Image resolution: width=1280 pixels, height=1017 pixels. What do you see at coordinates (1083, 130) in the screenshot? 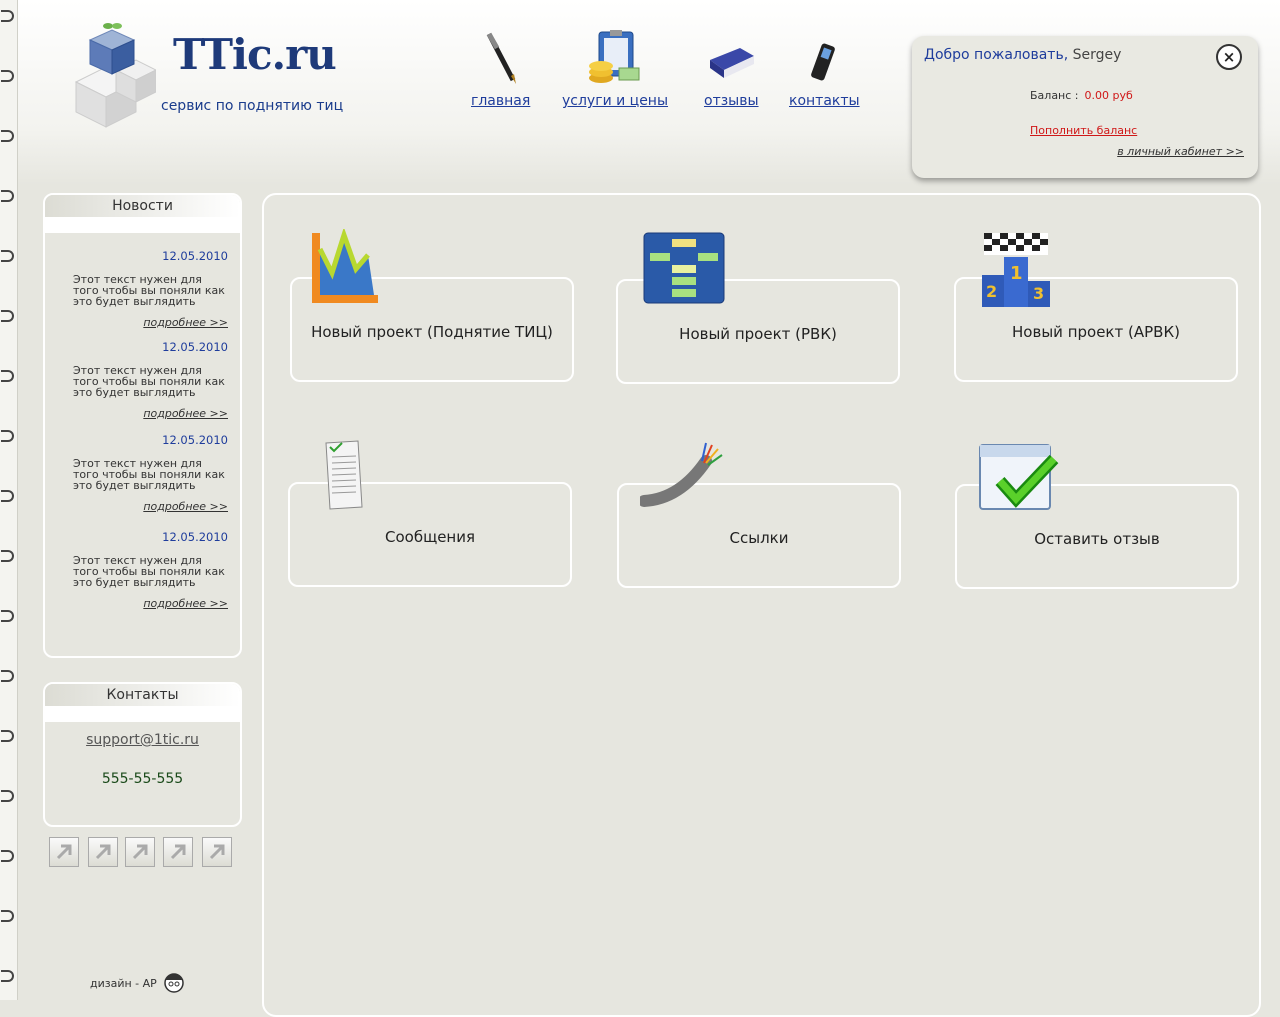
I see `topup-balance-link: Пополнить баланс` at bounding box center [1083, 130].